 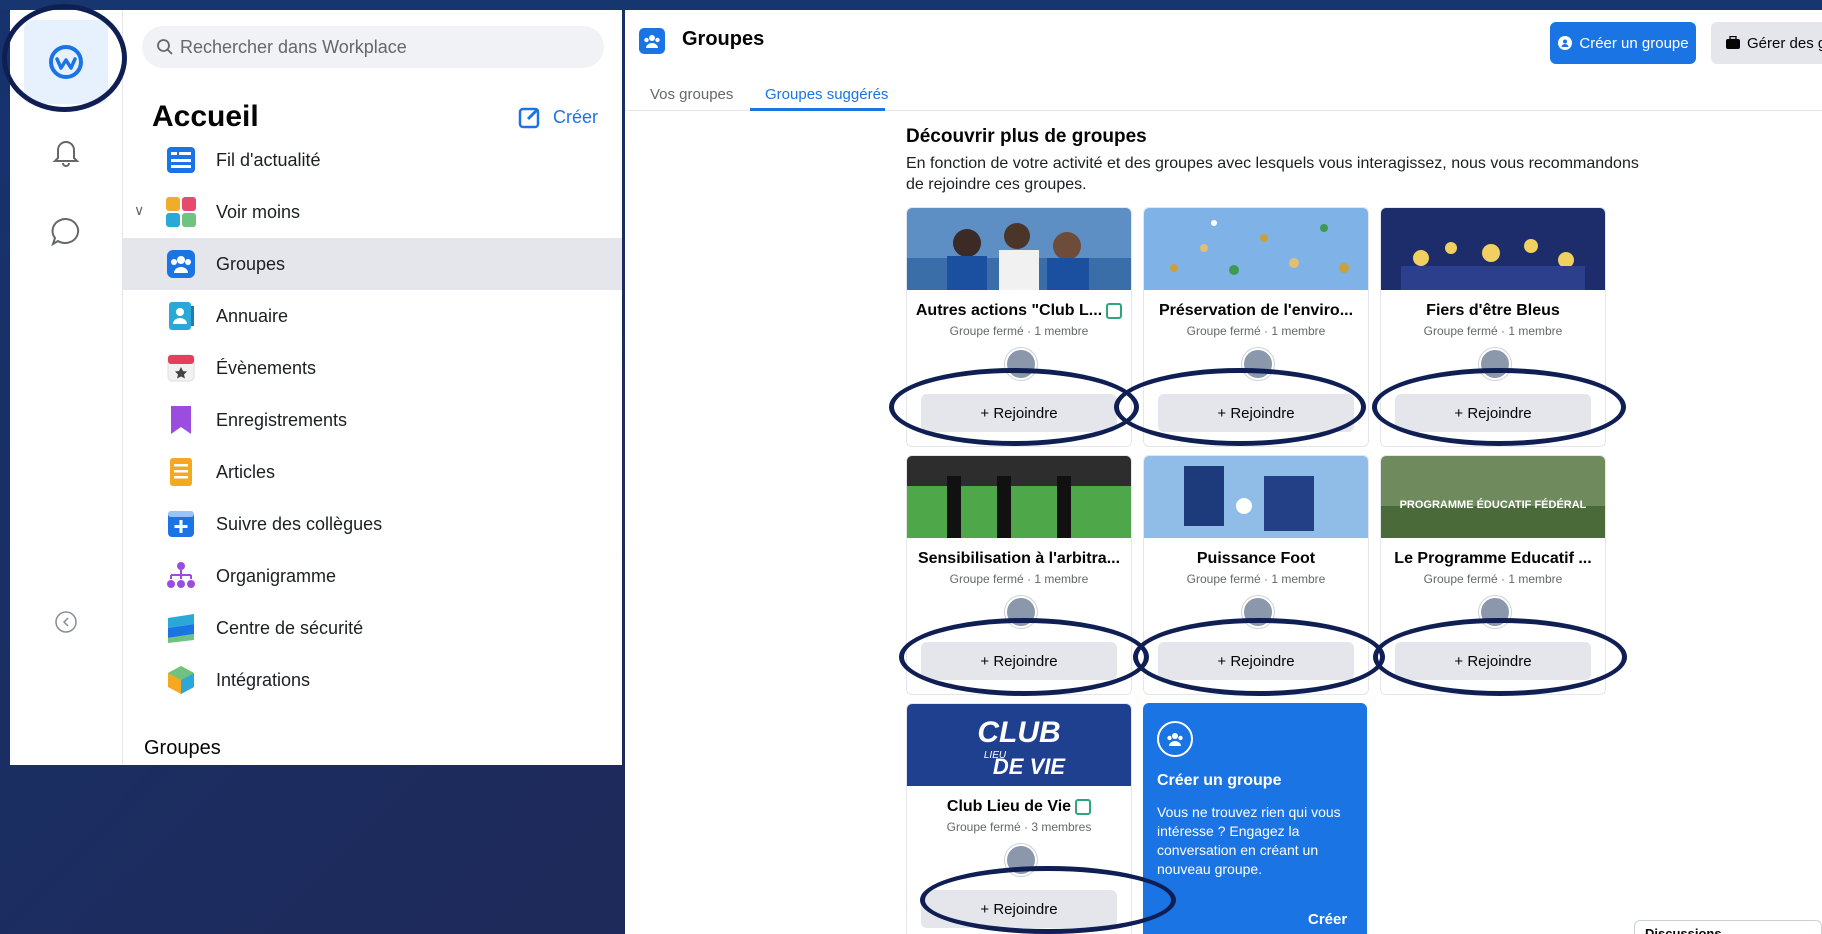 I want to click on group-name: Club Lieu de Vie, so click(x=1019, y=807).